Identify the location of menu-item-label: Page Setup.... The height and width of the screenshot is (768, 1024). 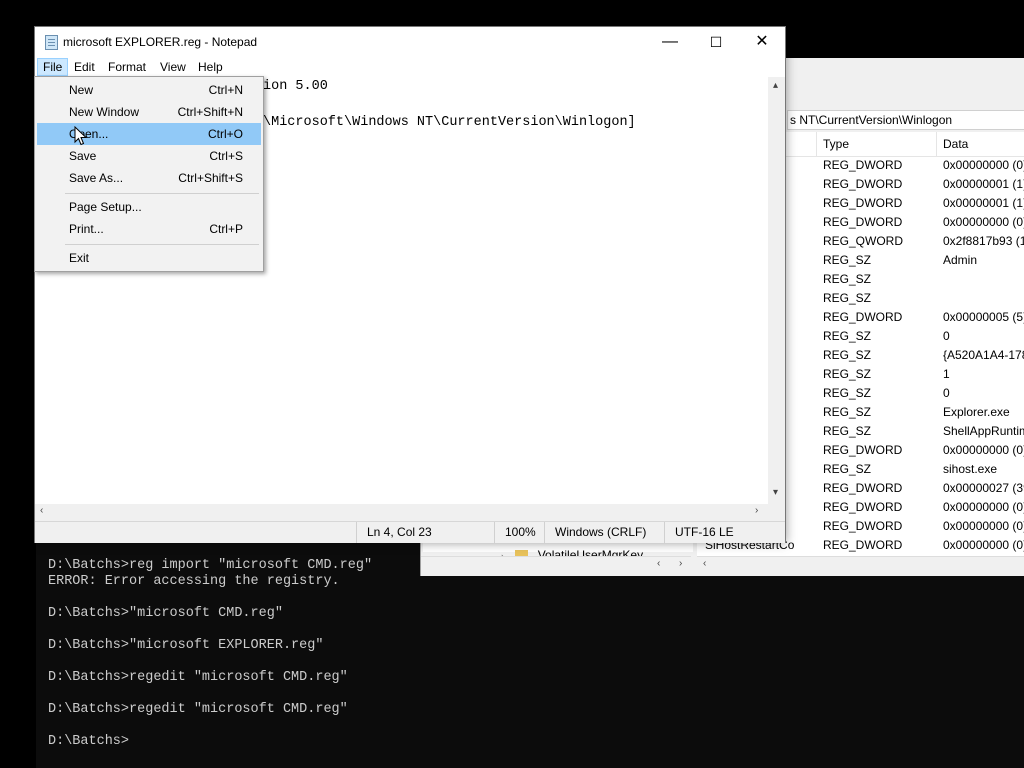
(105, 207).